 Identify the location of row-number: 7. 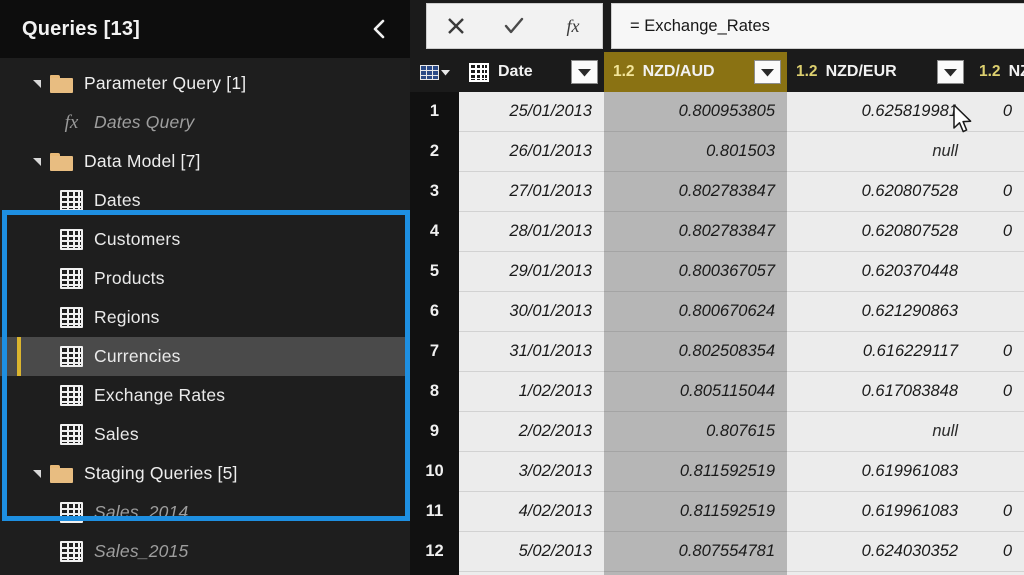
(434, 352).